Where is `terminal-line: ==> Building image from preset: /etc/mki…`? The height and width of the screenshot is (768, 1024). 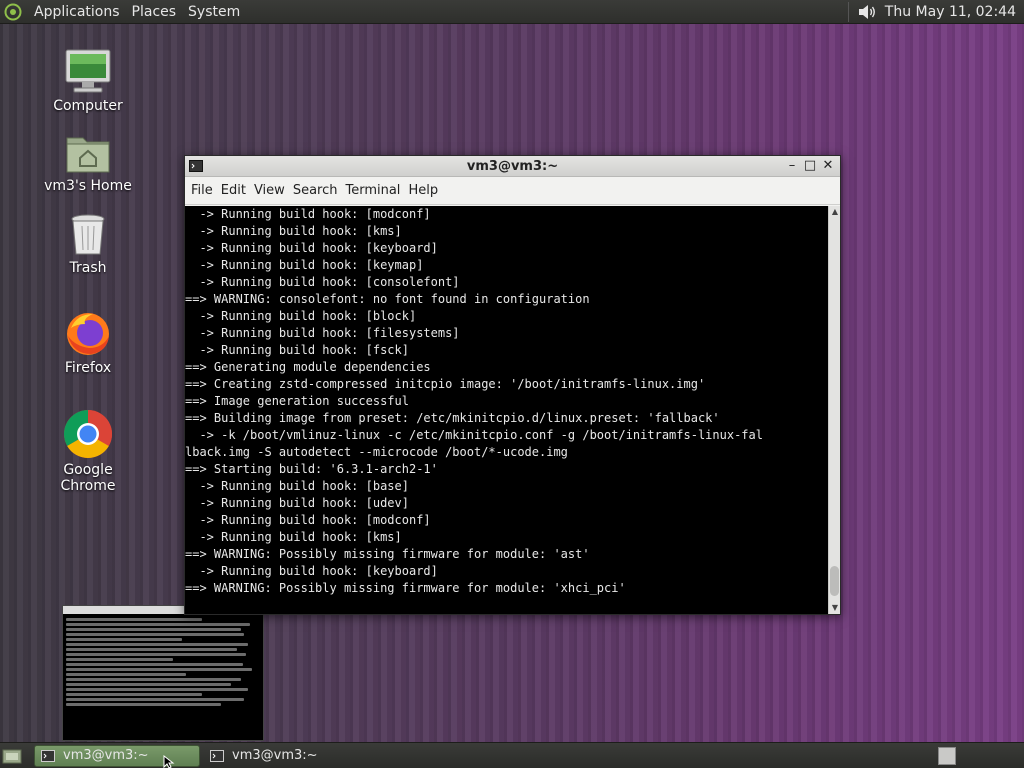
terminal-line: ==> Building image from preset: /etc/mki… is located at coordinates (452, 418).